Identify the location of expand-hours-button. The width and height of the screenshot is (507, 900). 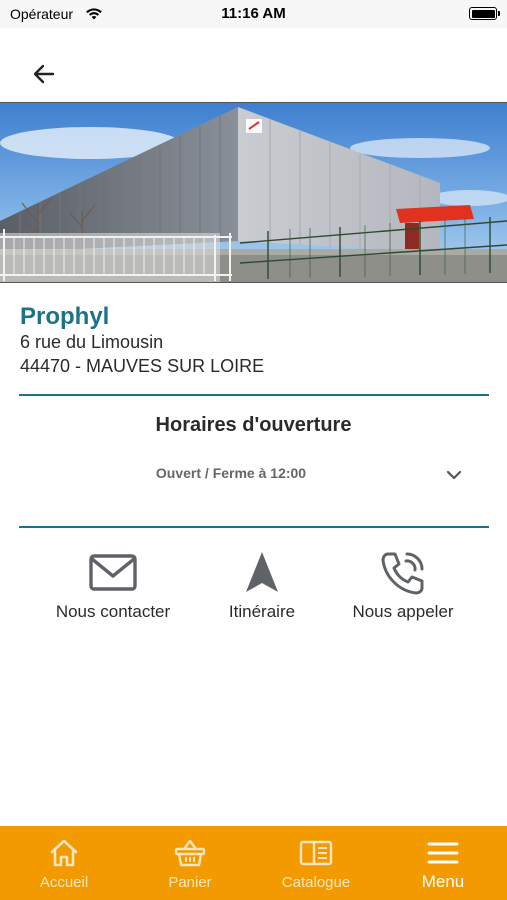
(454, 475).